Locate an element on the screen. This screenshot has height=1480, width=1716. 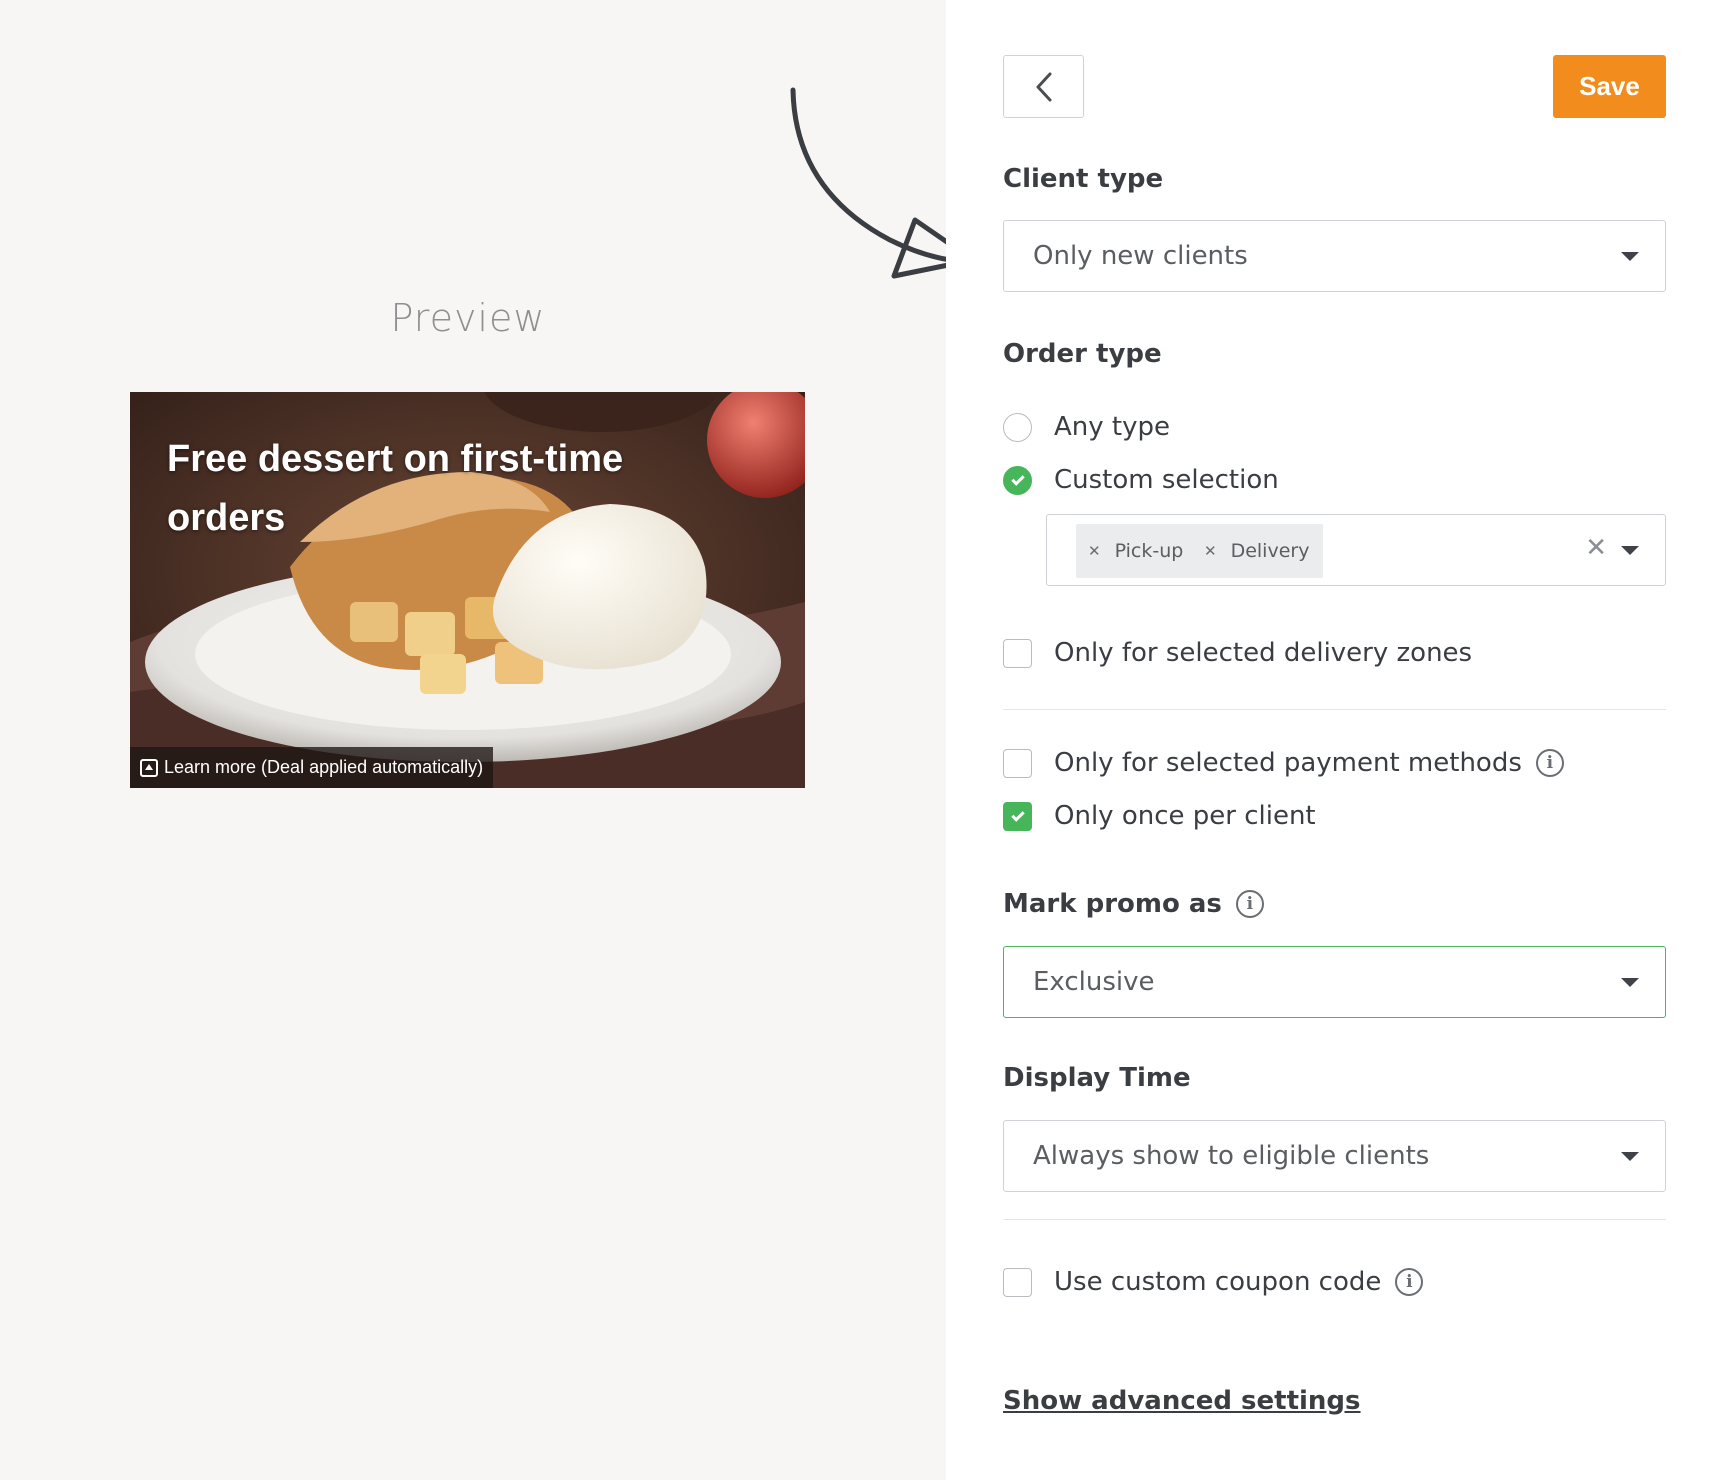
order-type-label: Order type is located at coordinates (1082, 354).